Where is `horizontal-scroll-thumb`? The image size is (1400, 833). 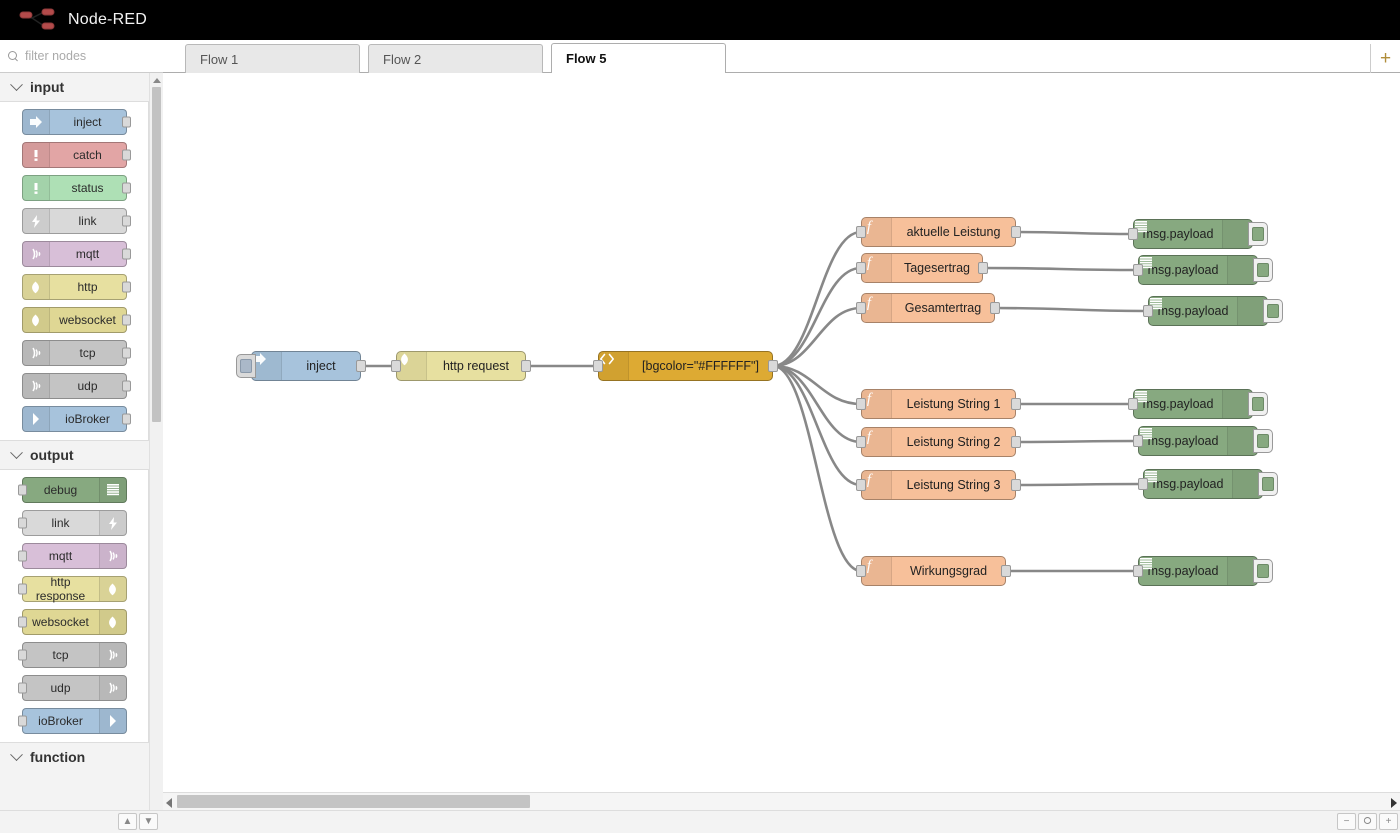 horizontal-scroll-thumb is located at coordinates (353, 801).